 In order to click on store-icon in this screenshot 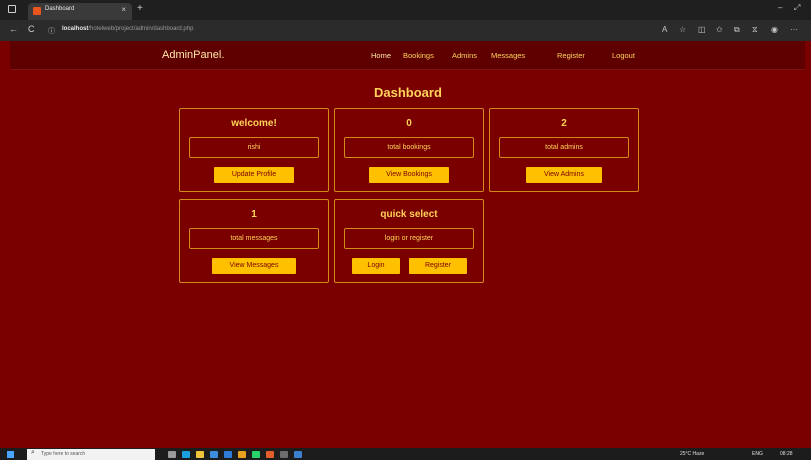, I will do `click(214, 454)`.